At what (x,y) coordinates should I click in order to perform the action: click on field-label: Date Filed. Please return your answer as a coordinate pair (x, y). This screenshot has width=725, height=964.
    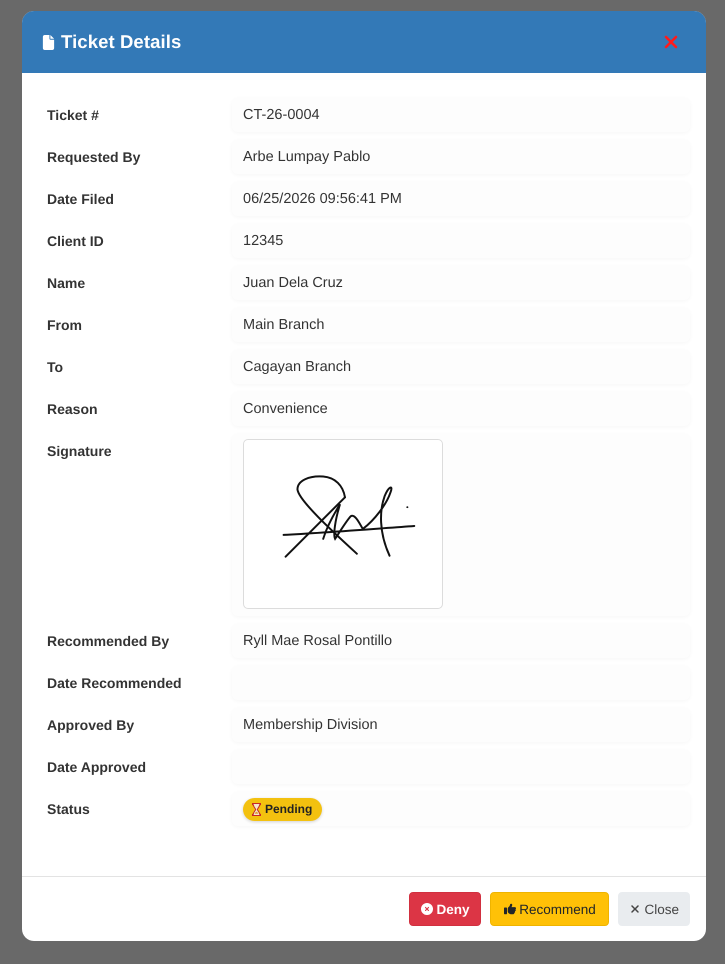
    Looking at the image, I should click on (81, 199).